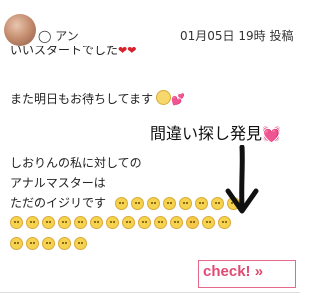  I want to click on overlay-title-text: 間違い探し発見, so click(206, 133).